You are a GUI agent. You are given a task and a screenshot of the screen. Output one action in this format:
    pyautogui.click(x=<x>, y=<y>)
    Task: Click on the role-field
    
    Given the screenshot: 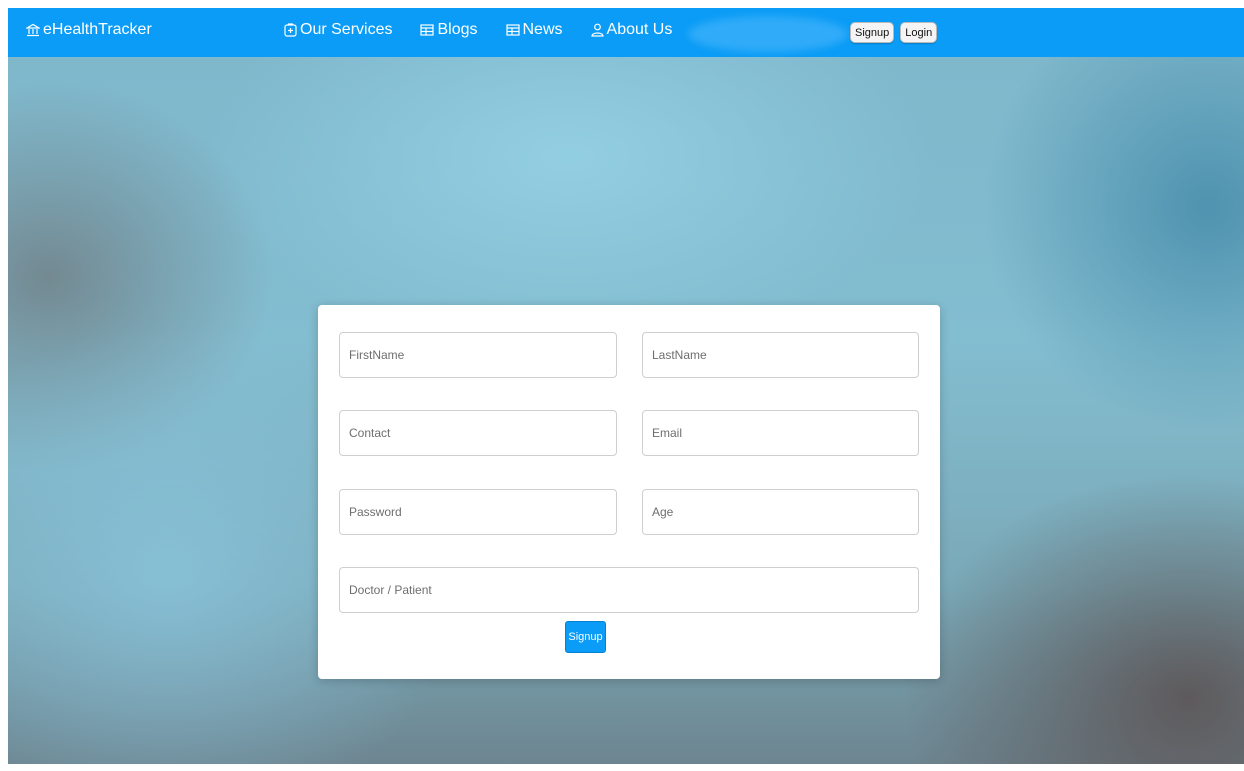 What is the action you would take?
    pyautogui.click(x=629, y=590)
    